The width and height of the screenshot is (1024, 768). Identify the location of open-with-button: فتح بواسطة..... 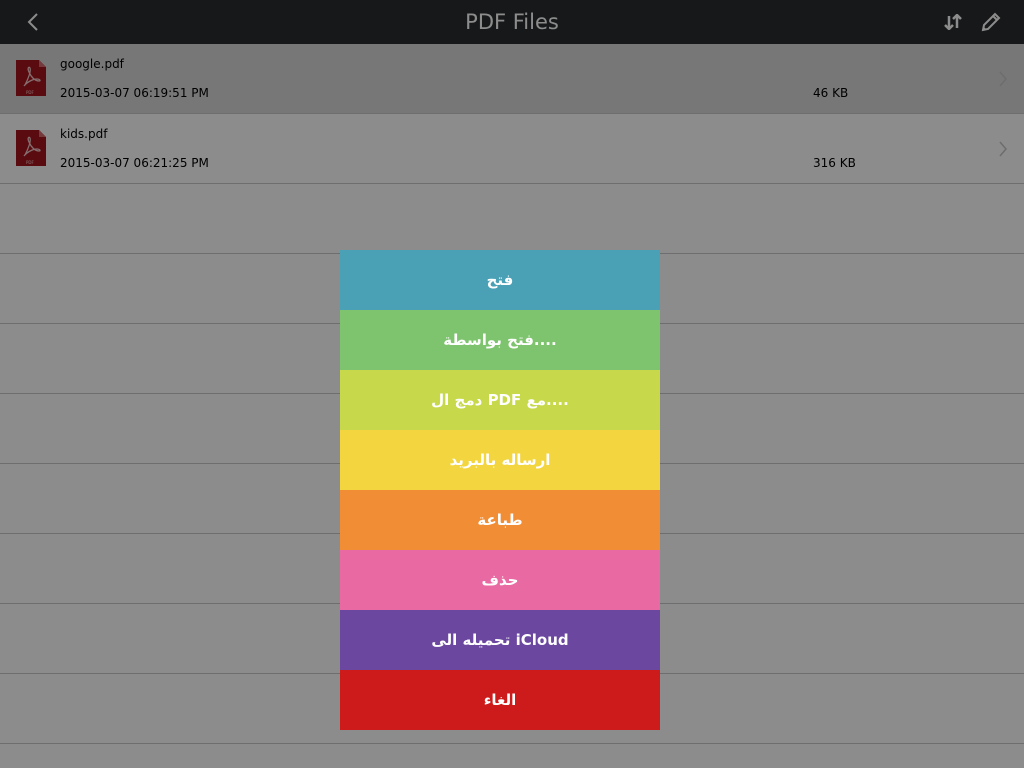
(500, 340).